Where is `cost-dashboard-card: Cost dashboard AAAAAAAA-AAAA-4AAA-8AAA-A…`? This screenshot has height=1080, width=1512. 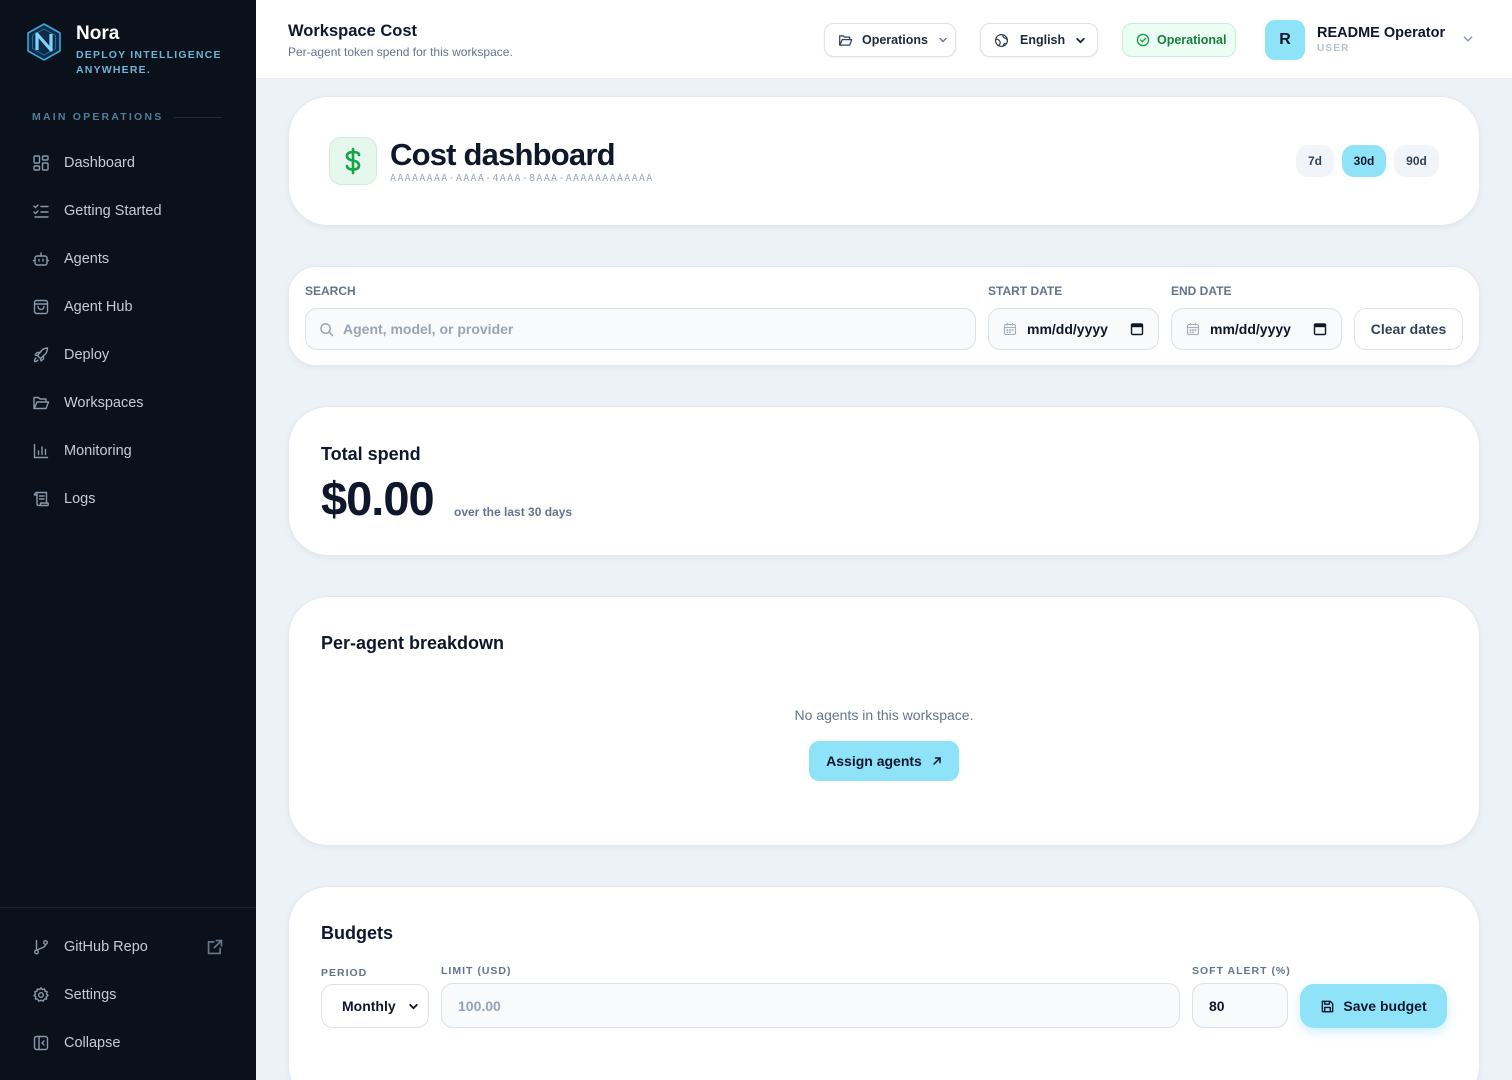
cost-dashboard-card: Cost dashboard AAAAAAAA-AAAA-4AAA-8AAA-A… is located at coordinates (884, 161).